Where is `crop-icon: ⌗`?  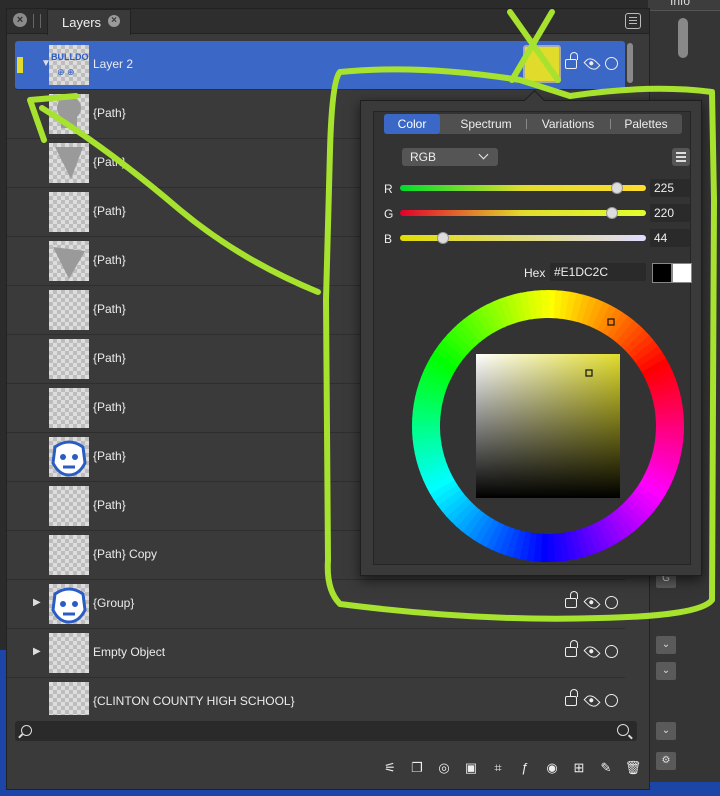 crop-icon: ⌗ is located at coordinates (498, 768).